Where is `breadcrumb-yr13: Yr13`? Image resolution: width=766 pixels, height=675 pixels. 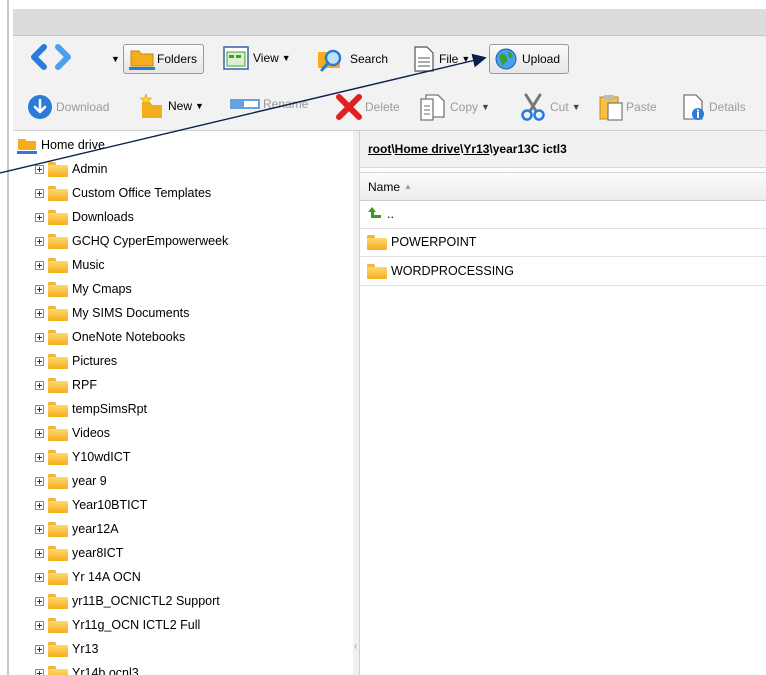 breadcrumb-yr13: Yr13 is located at coordinates (476, 149).